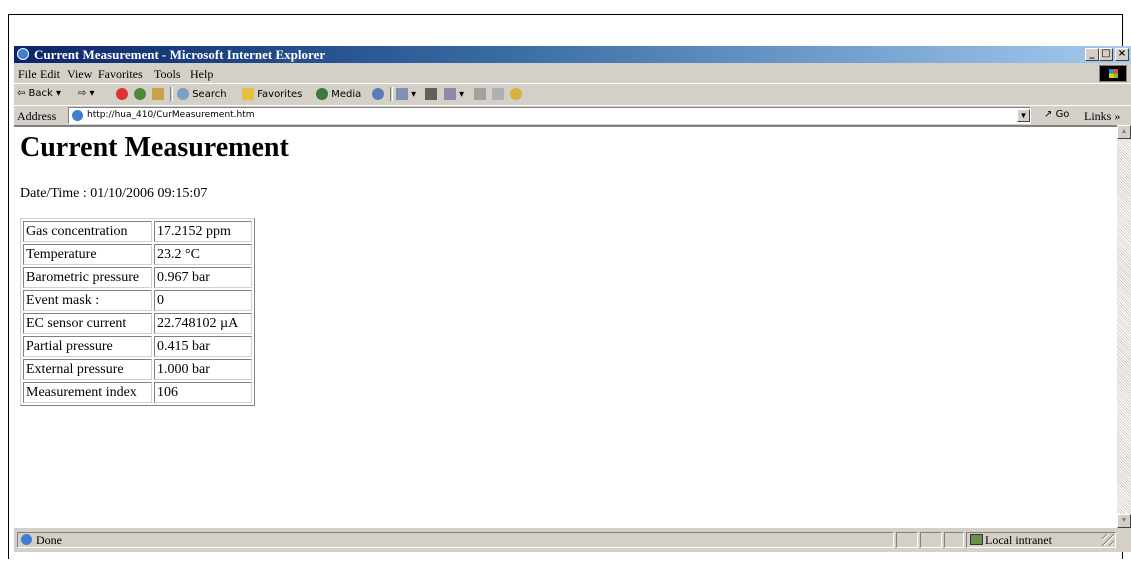  What do you see at coordinates (122, 94) in the screenshot?
I see `stop-icon` at bounding box center [122, 94].